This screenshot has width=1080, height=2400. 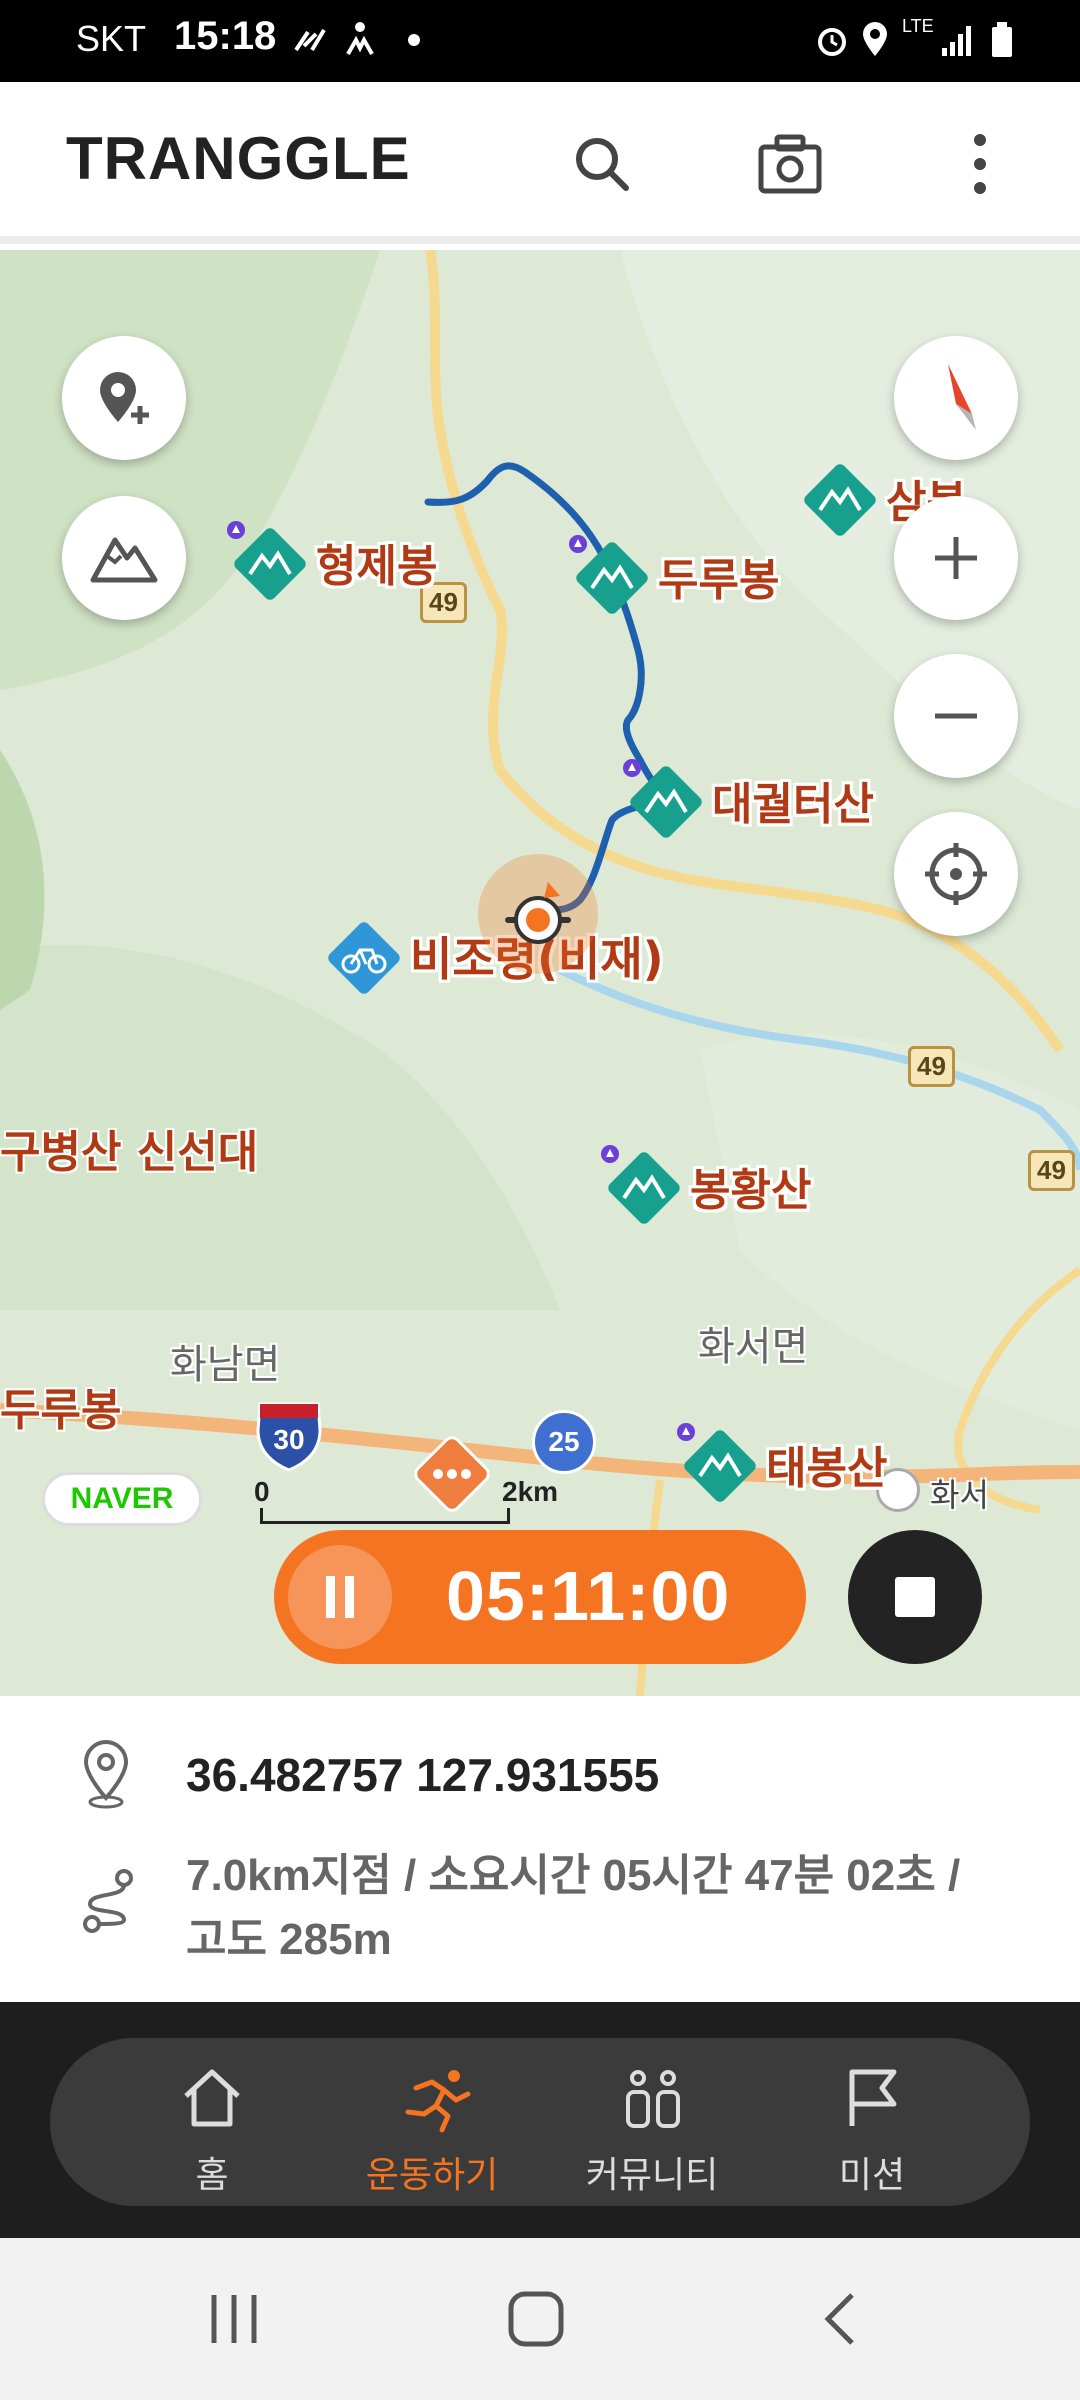 I want to click on back-icon, so click(x=839, y=2319).